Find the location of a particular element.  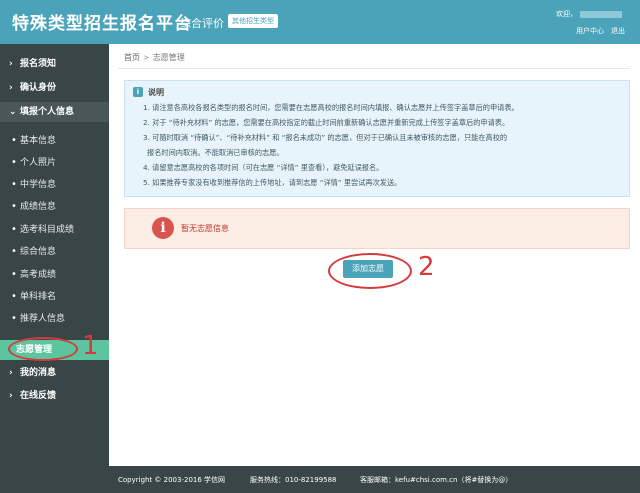

sidebar-item-registration-notice: › 报名须知 is located at coordinates (54, 64).